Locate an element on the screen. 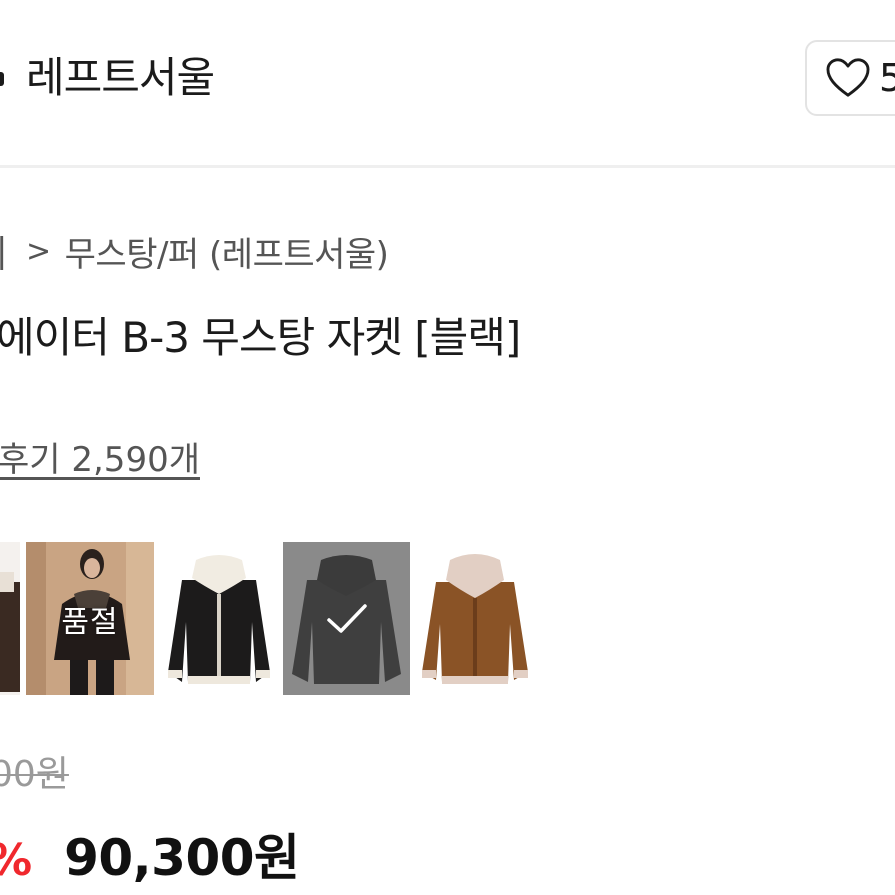  product-title: 에이터 B-3 무스탕 자켓 [블랙] is located at coordinates (260, 337).